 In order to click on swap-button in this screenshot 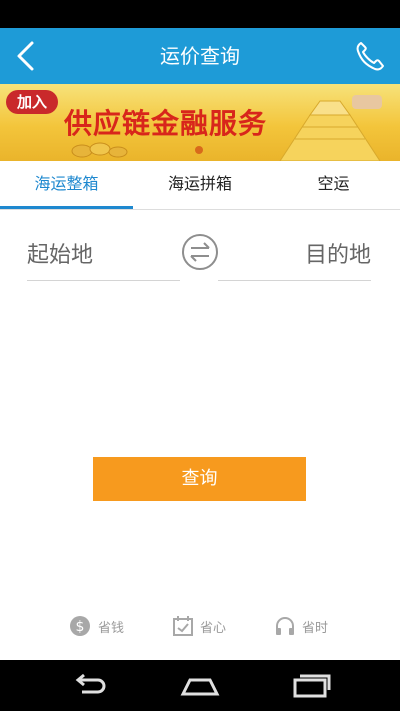, I will do `click(200, 252)`.